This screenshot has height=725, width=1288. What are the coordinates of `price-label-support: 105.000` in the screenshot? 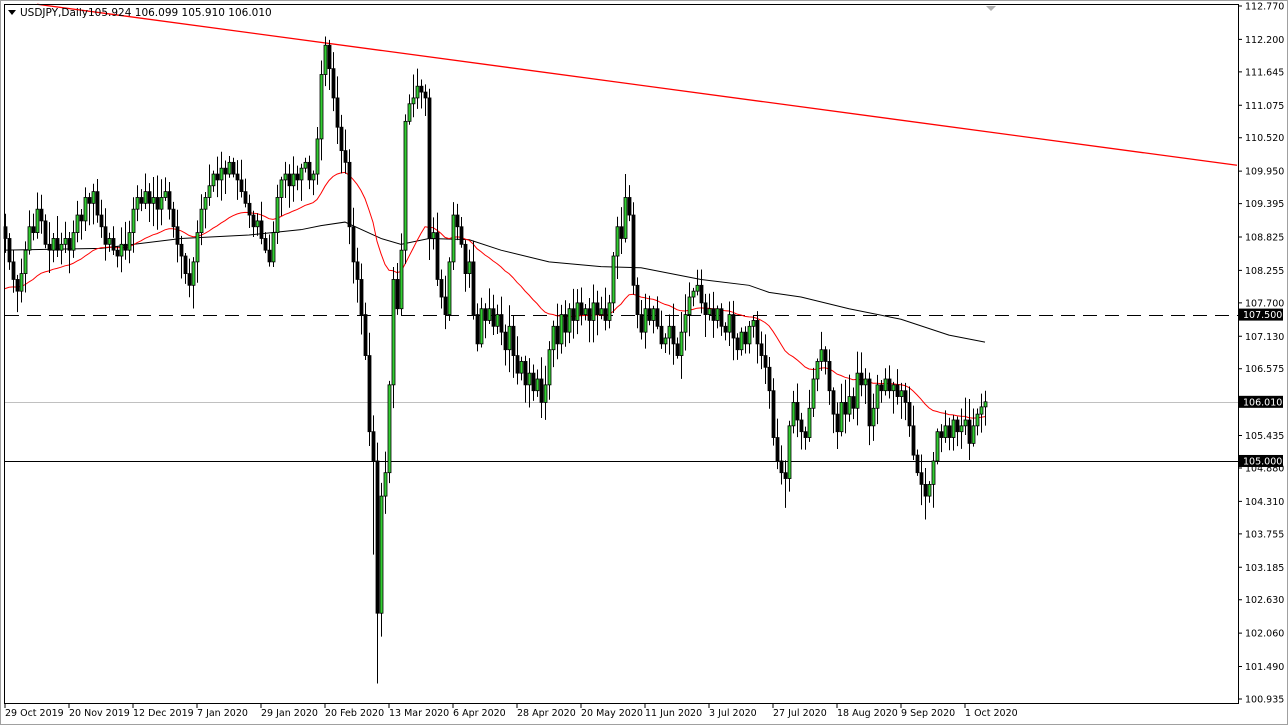 It's located at (1262, 461).